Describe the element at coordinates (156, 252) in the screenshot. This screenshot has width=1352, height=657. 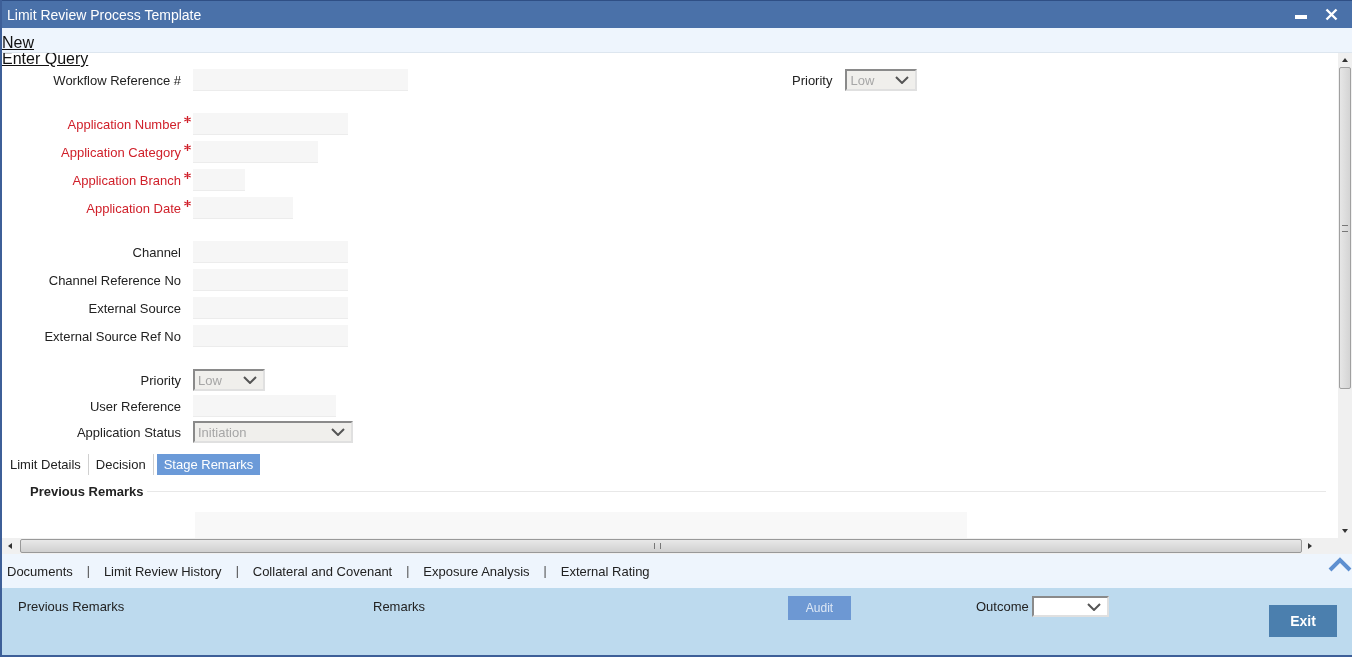
I see `field-label: Channel` at that location.